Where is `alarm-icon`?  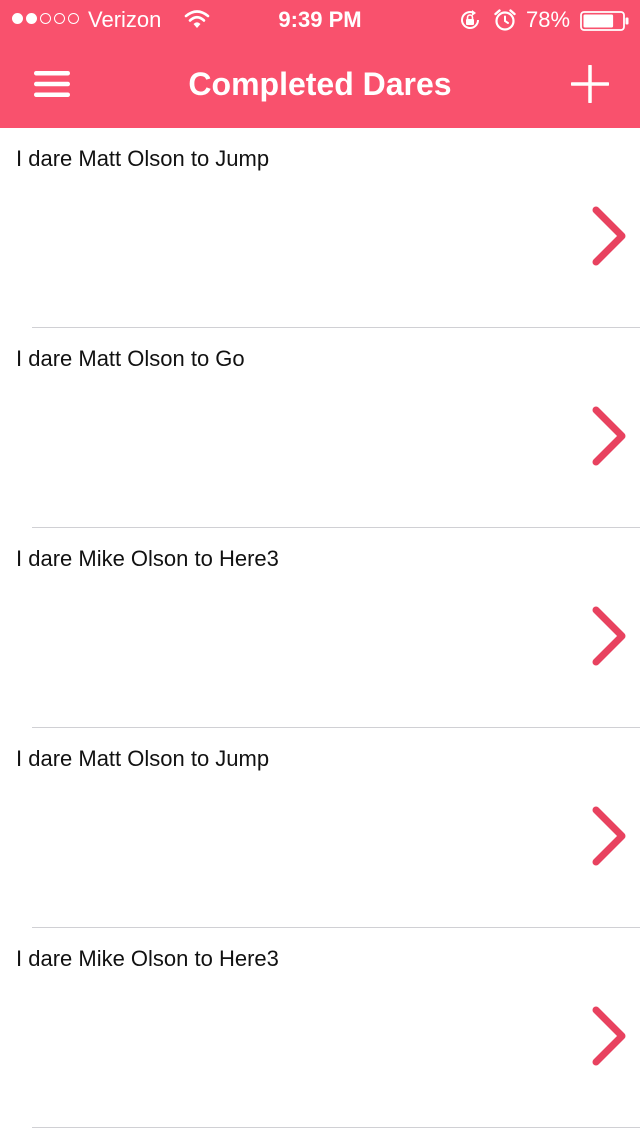 alarm-icon is located at coordinates (505, 20).